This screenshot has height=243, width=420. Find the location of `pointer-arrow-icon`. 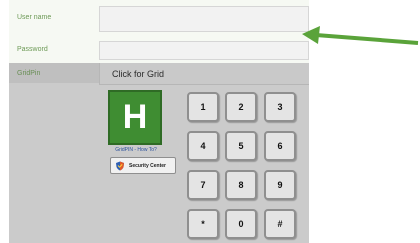

pointer-arrow-icon is located at coordinates (360, 35).